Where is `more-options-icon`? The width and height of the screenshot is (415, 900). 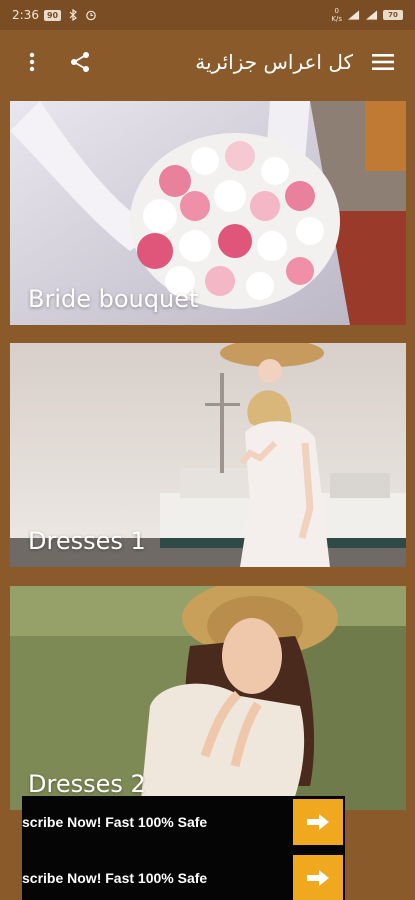
more-options-icon is located at coordinates (32, 62).